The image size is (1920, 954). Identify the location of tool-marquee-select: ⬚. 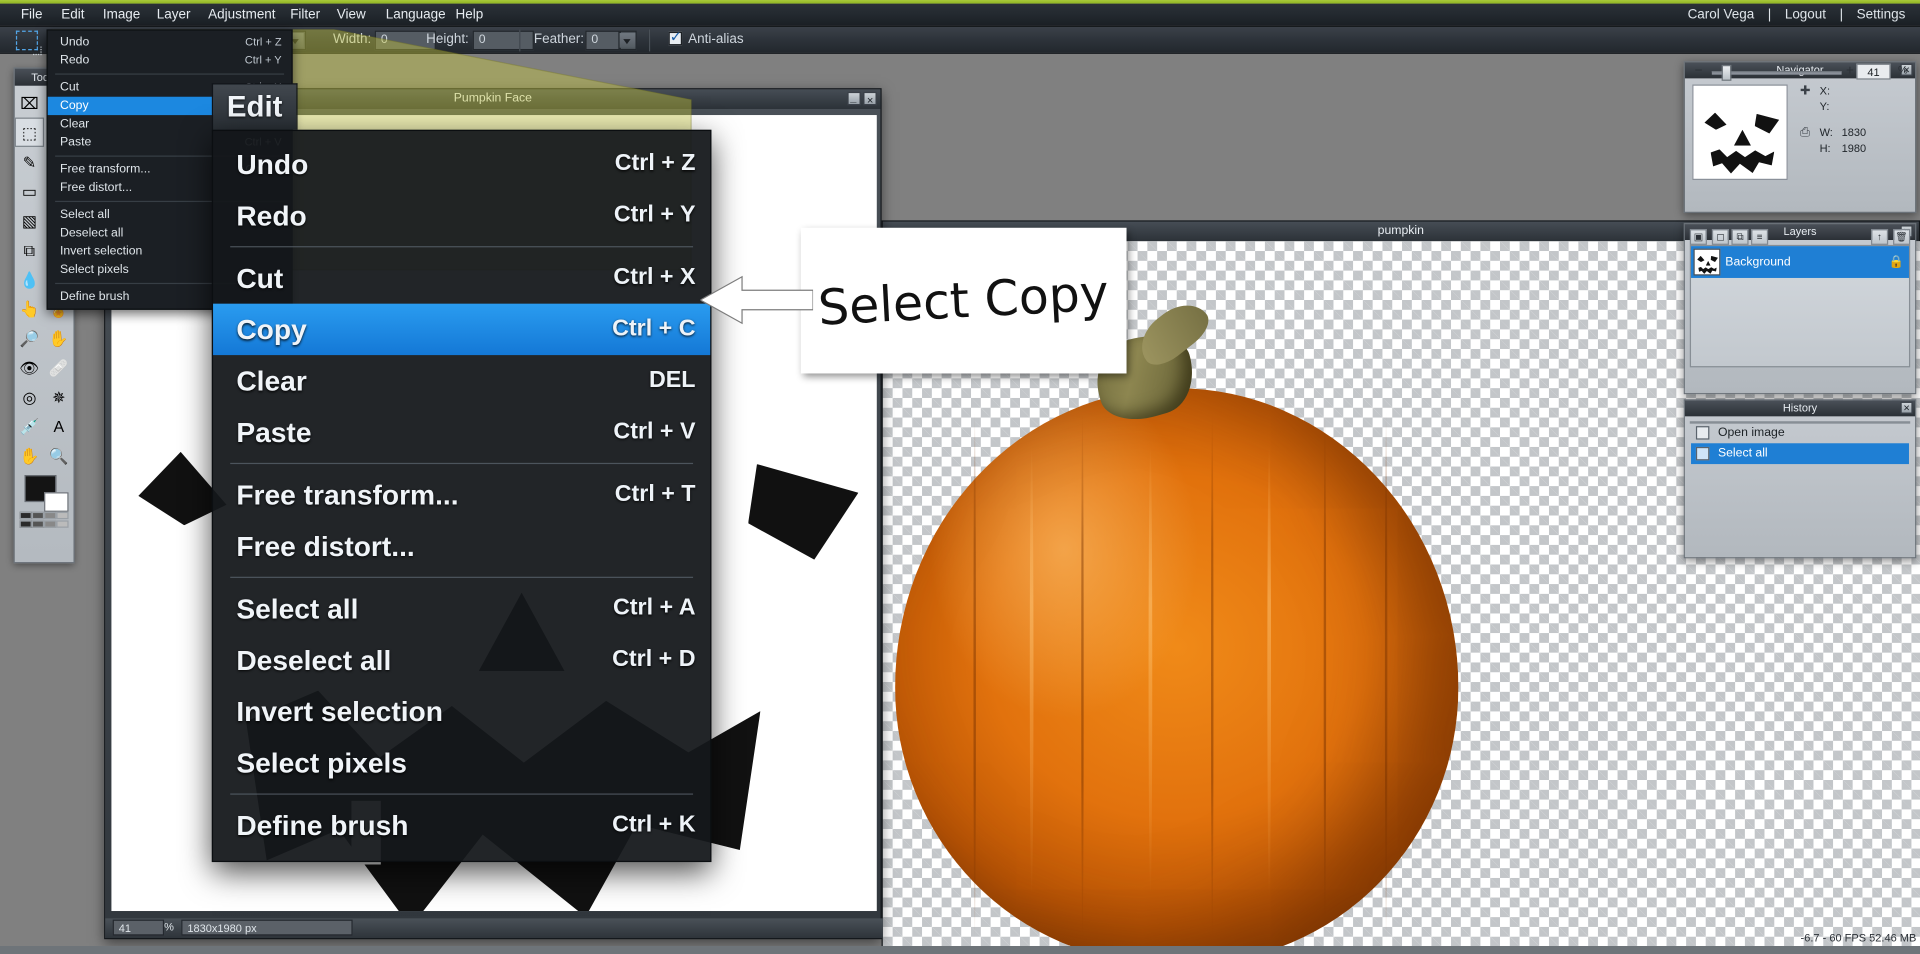
(29, 132).